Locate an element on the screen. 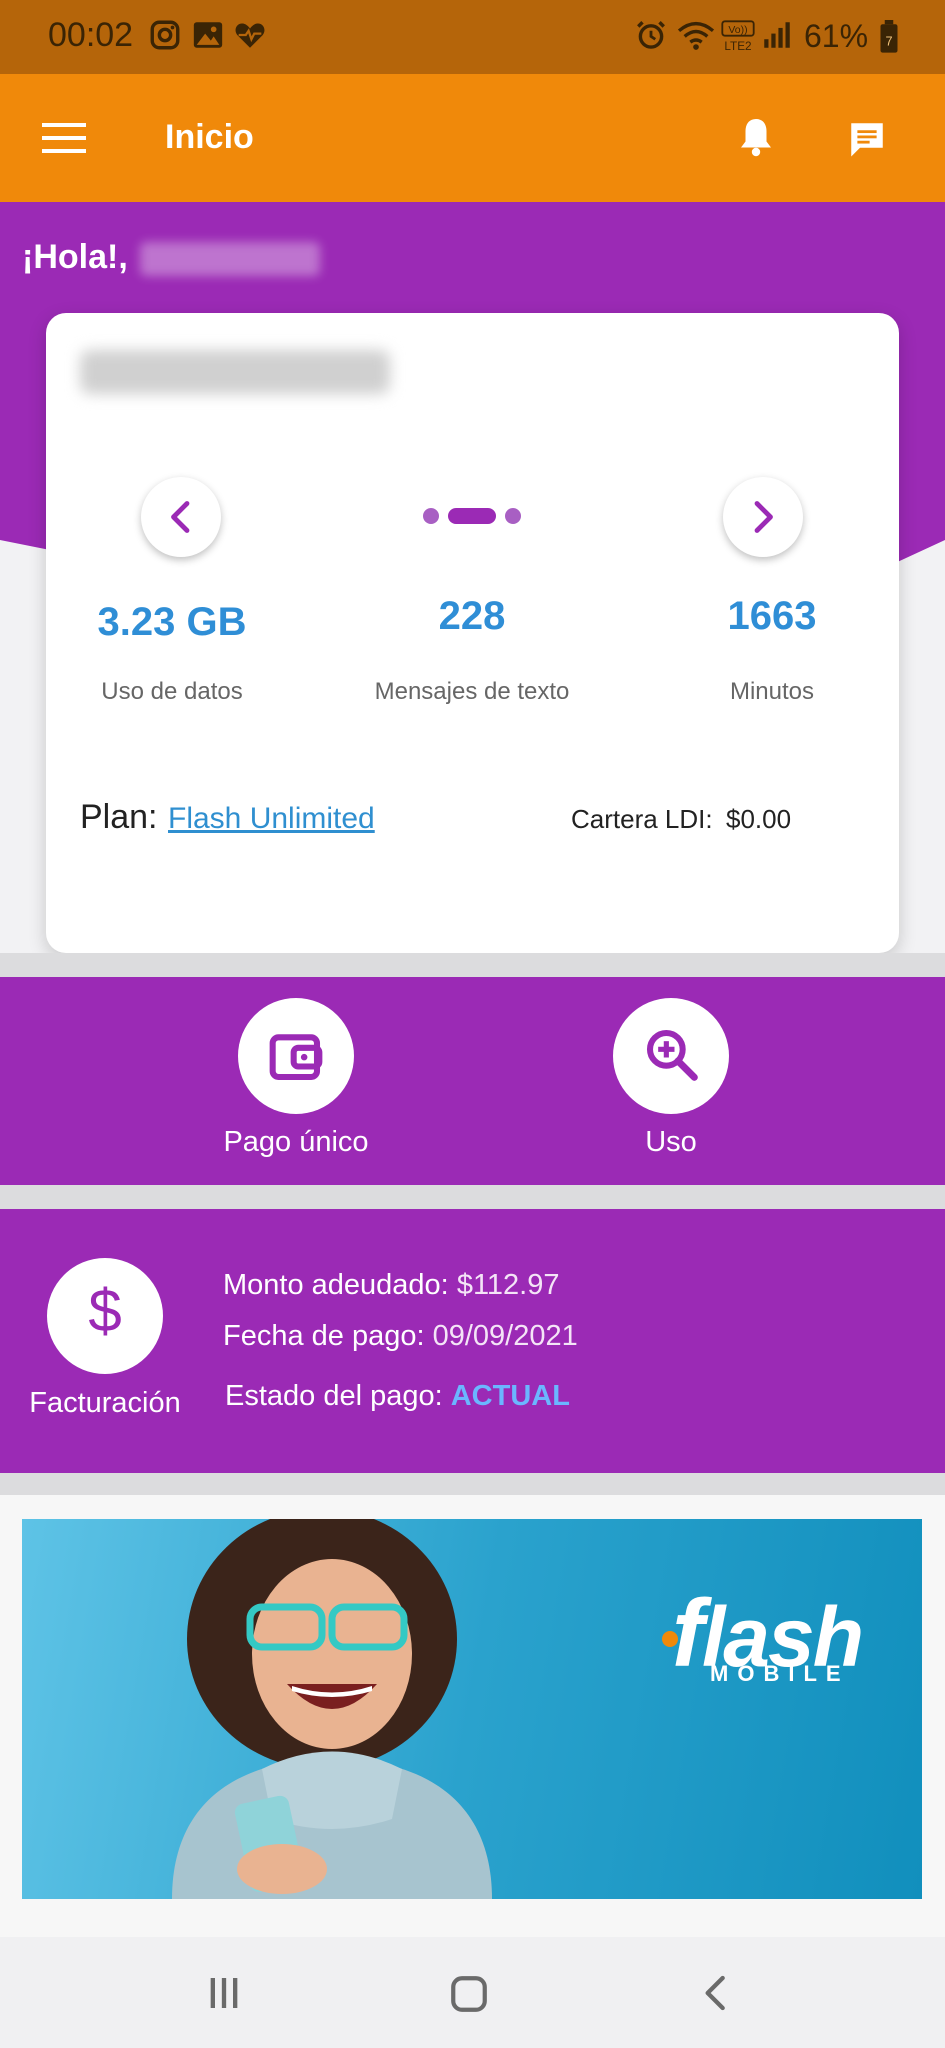  recents-icon is located at coordinates (224, 1993).